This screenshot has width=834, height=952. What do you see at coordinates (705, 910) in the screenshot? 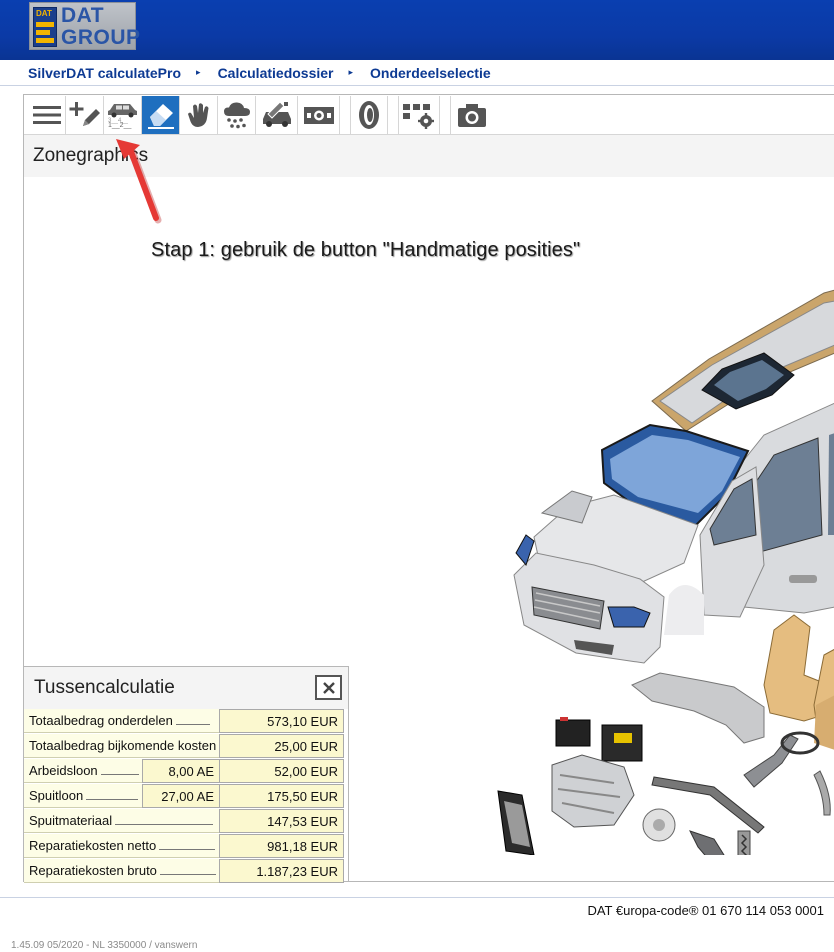
I see `europa-code: DAT €uropa-code® 01 670 114 053 0001` at bounding box center [705, 910].